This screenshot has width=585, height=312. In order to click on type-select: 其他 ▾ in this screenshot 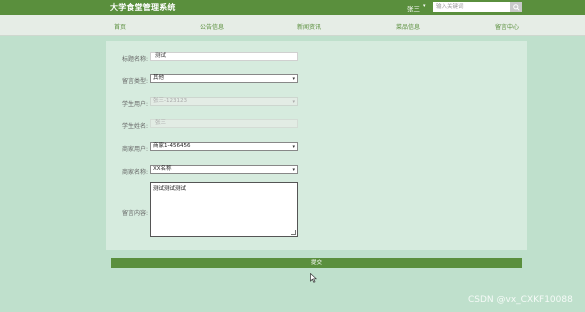, I will do `click(224, 78)`.